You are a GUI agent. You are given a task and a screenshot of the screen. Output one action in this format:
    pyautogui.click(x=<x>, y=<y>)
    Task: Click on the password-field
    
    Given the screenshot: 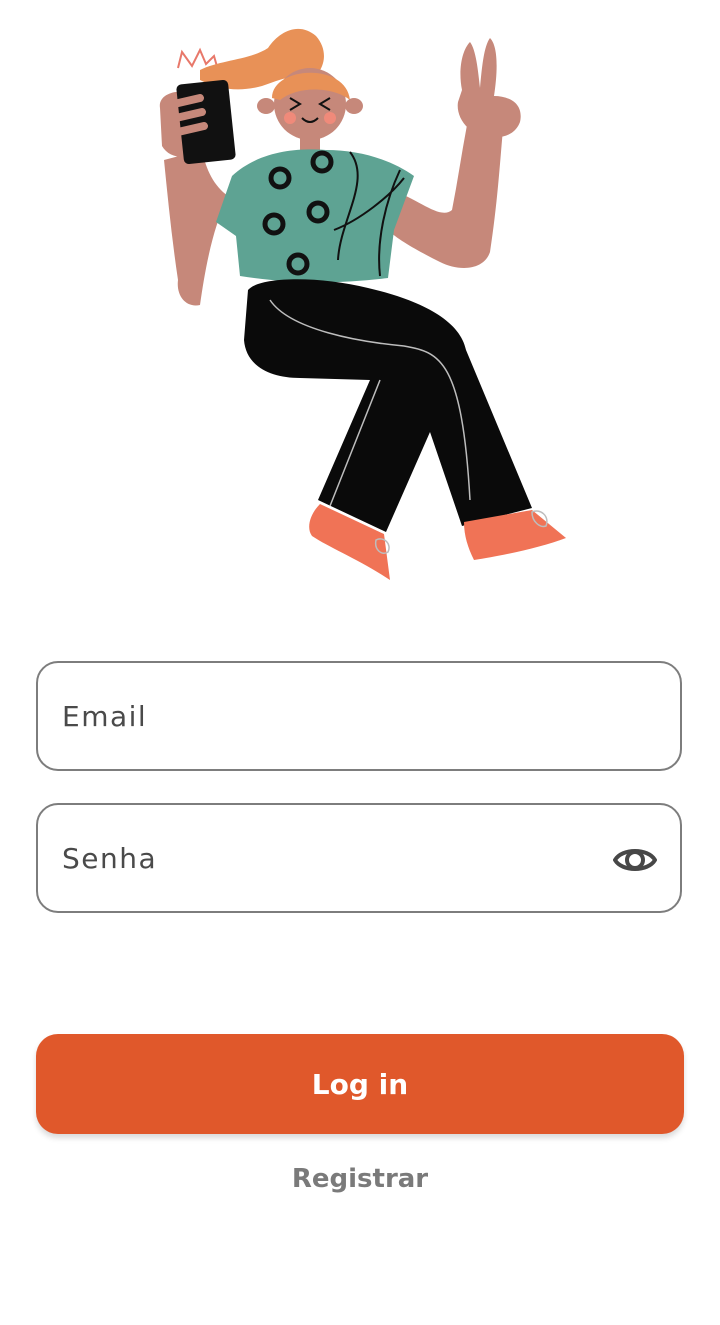 What is the action you would take?
    pyautogui.click(x=359, y=858)
    